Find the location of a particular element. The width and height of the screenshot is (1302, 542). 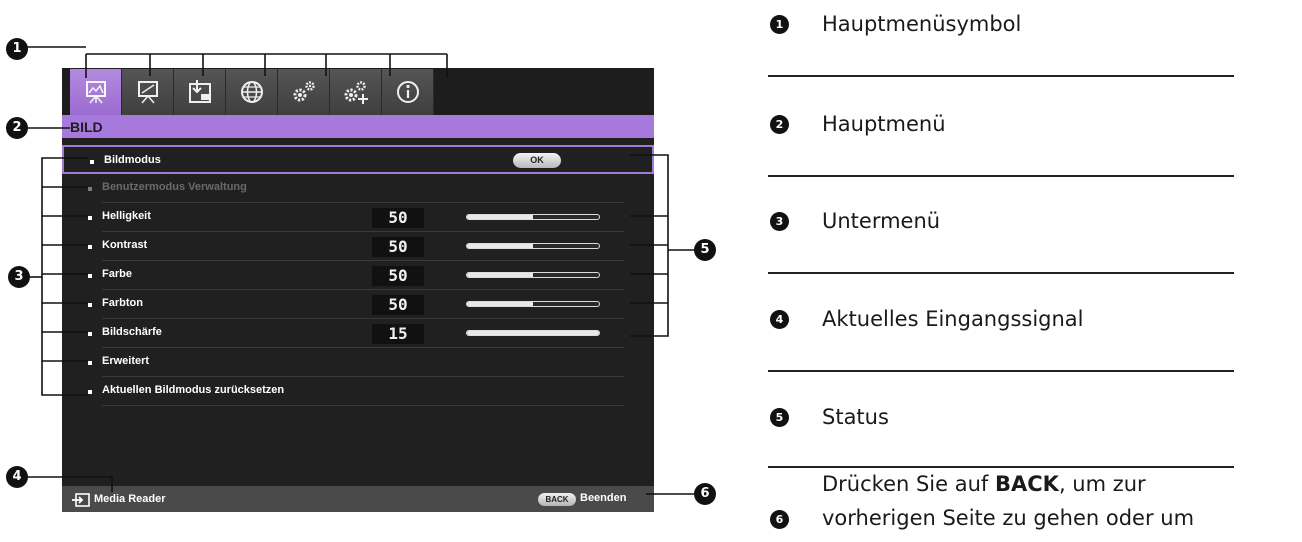

legend-text-part: , um zur is located at coordinates (1102, 484).